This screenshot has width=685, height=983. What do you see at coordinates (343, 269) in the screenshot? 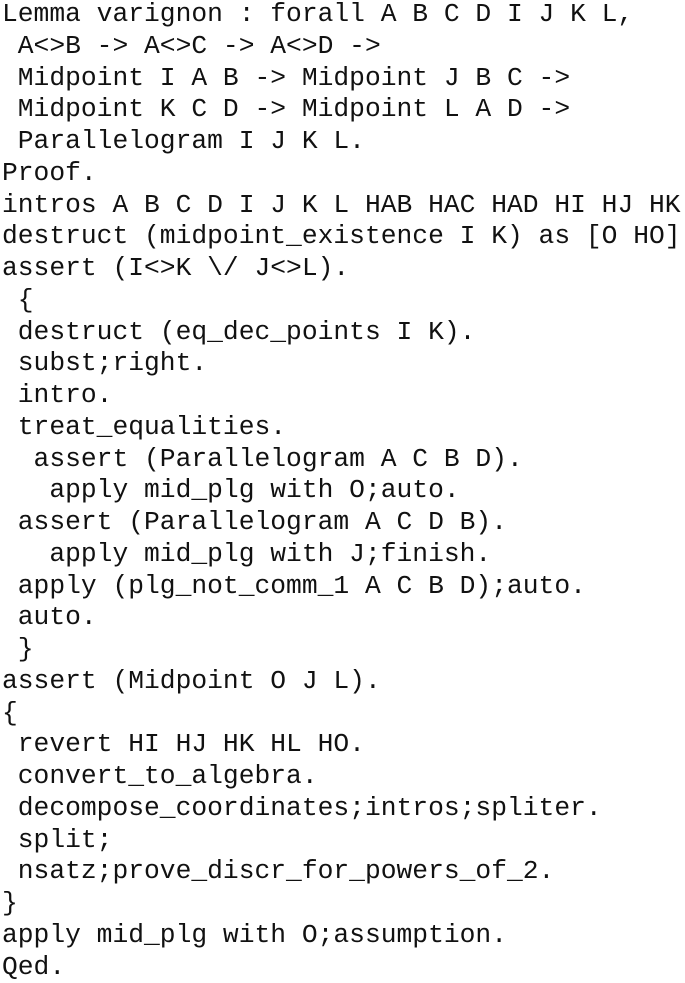
I see `tactic-line: assert (I<>K \/ J<>L).` at bounding box center [343, 269].